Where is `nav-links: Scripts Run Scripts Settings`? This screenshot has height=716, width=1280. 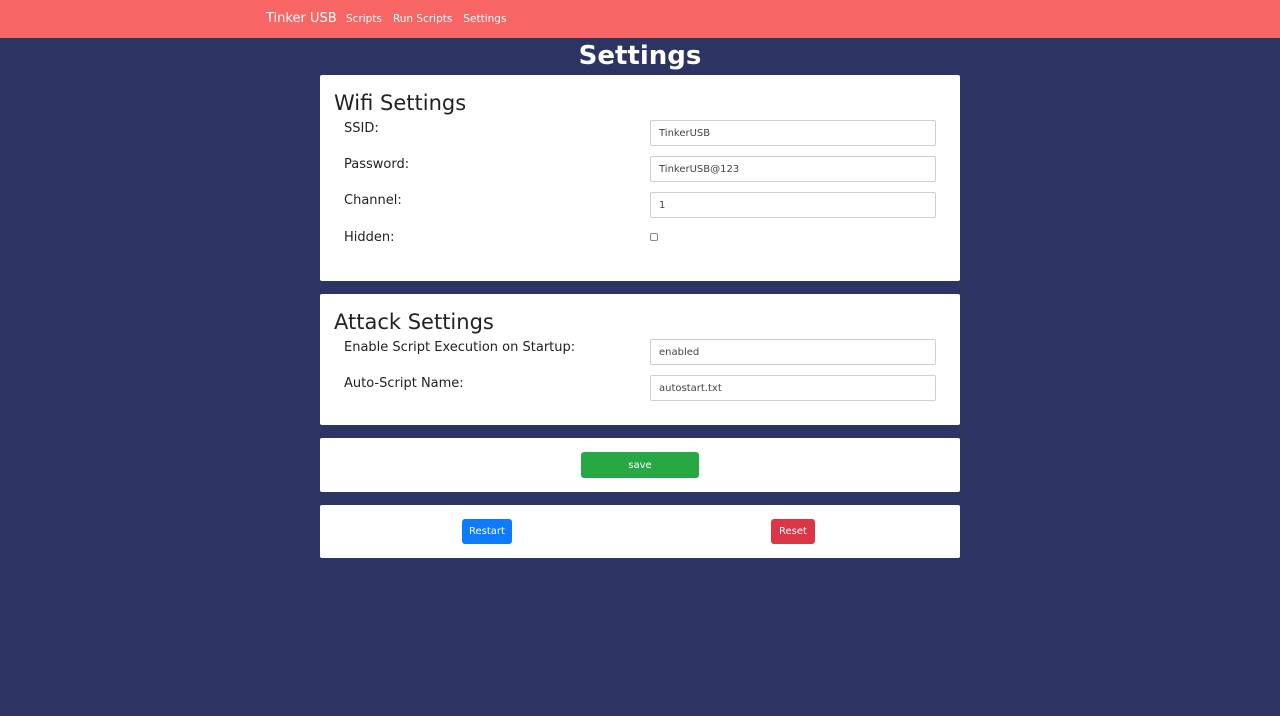
nav-links: Scripts Run Scripts Settings is located at coordinates (431, 19).